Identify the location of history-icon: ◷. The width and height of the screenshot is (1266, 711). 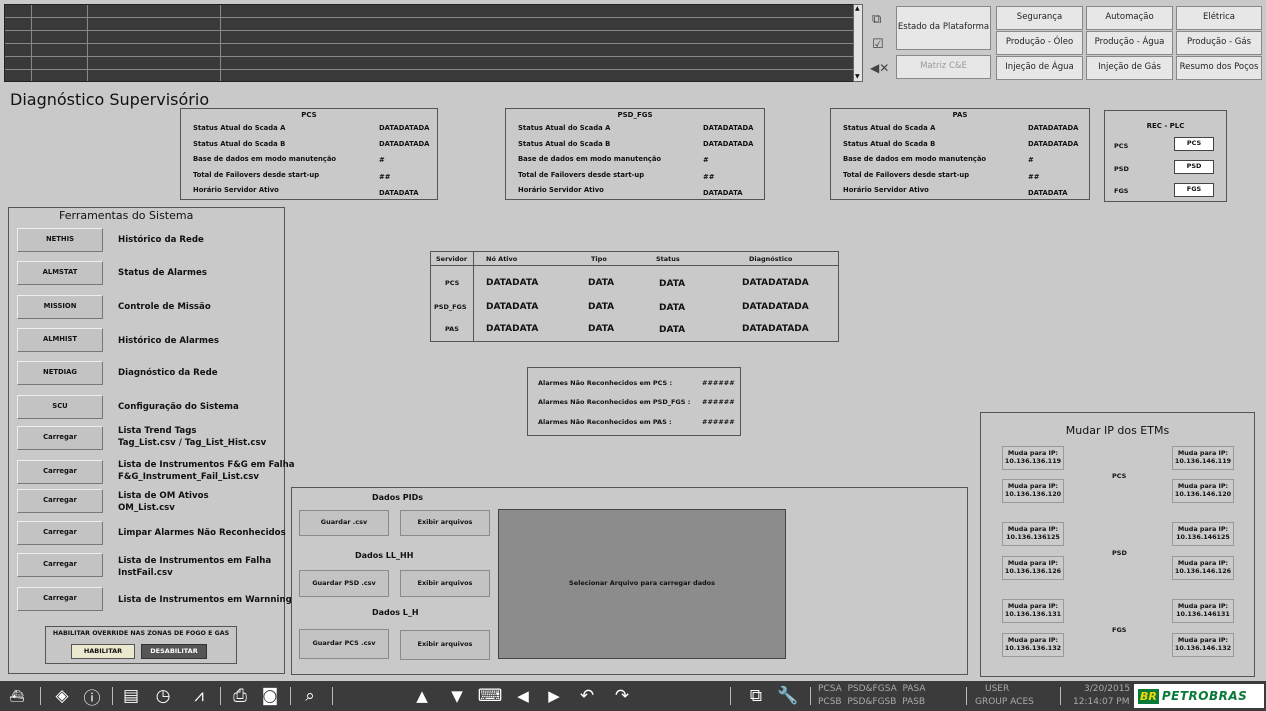
(163, 696).